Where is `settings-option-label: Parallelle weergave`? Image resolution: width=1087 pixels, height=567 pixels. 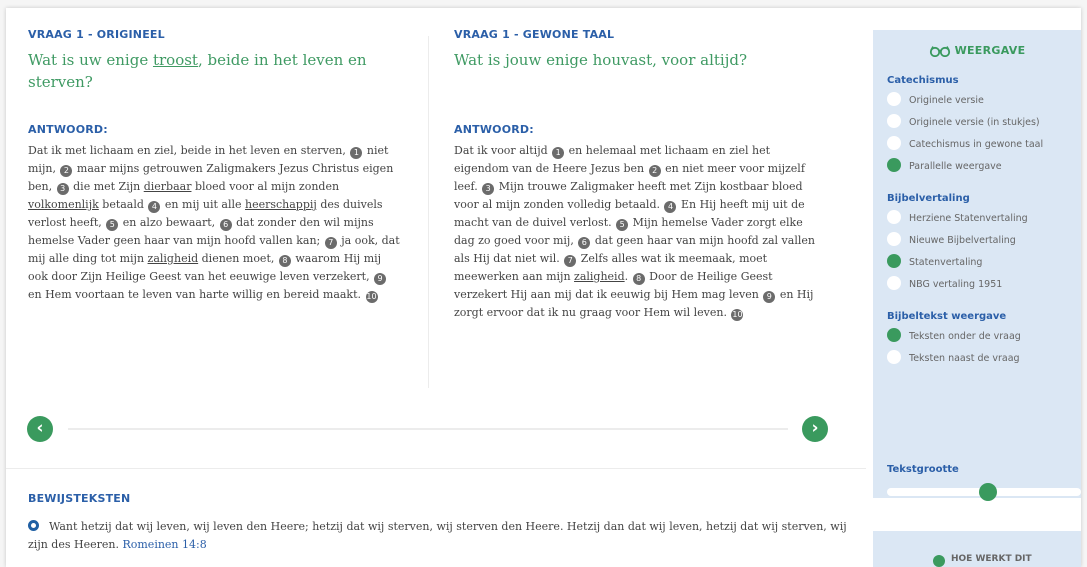 settings-option-label: Parallelle weergave is located at coordinates (955, 166).